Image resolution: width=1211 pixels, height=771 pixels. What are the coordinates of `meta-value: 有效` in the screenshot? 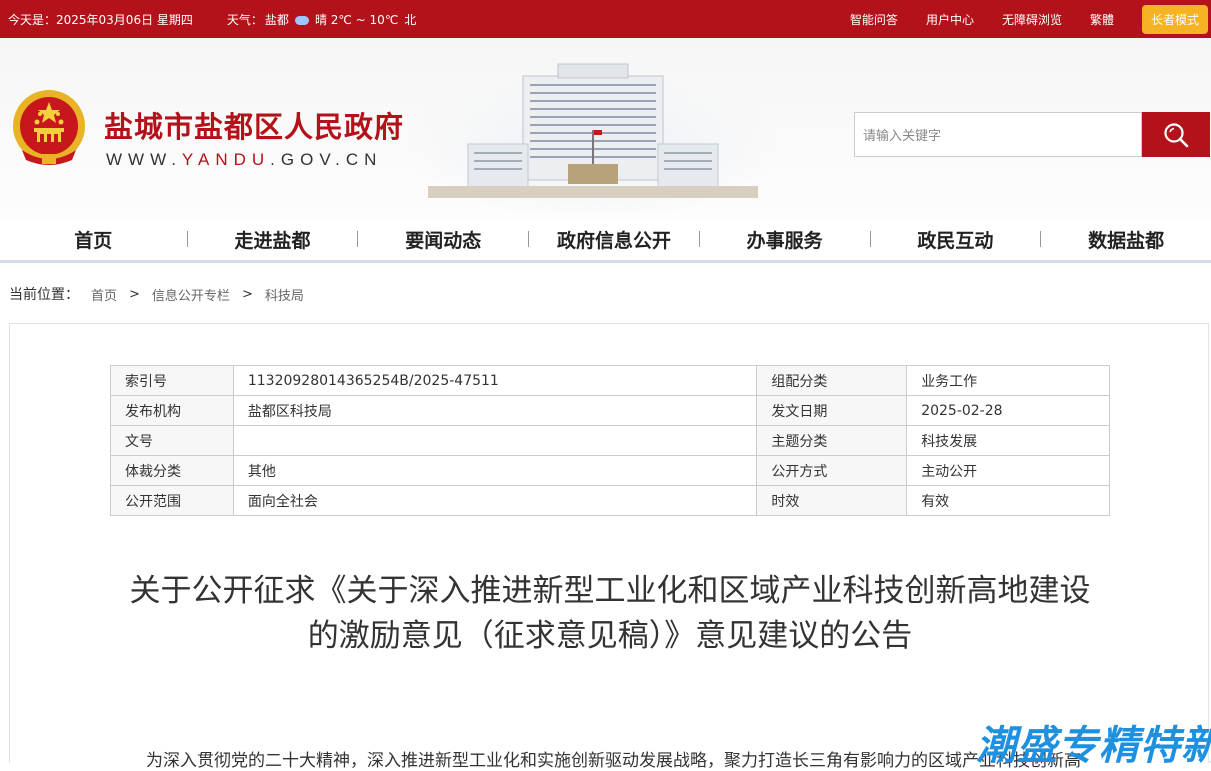 It's located at (1008, 500).